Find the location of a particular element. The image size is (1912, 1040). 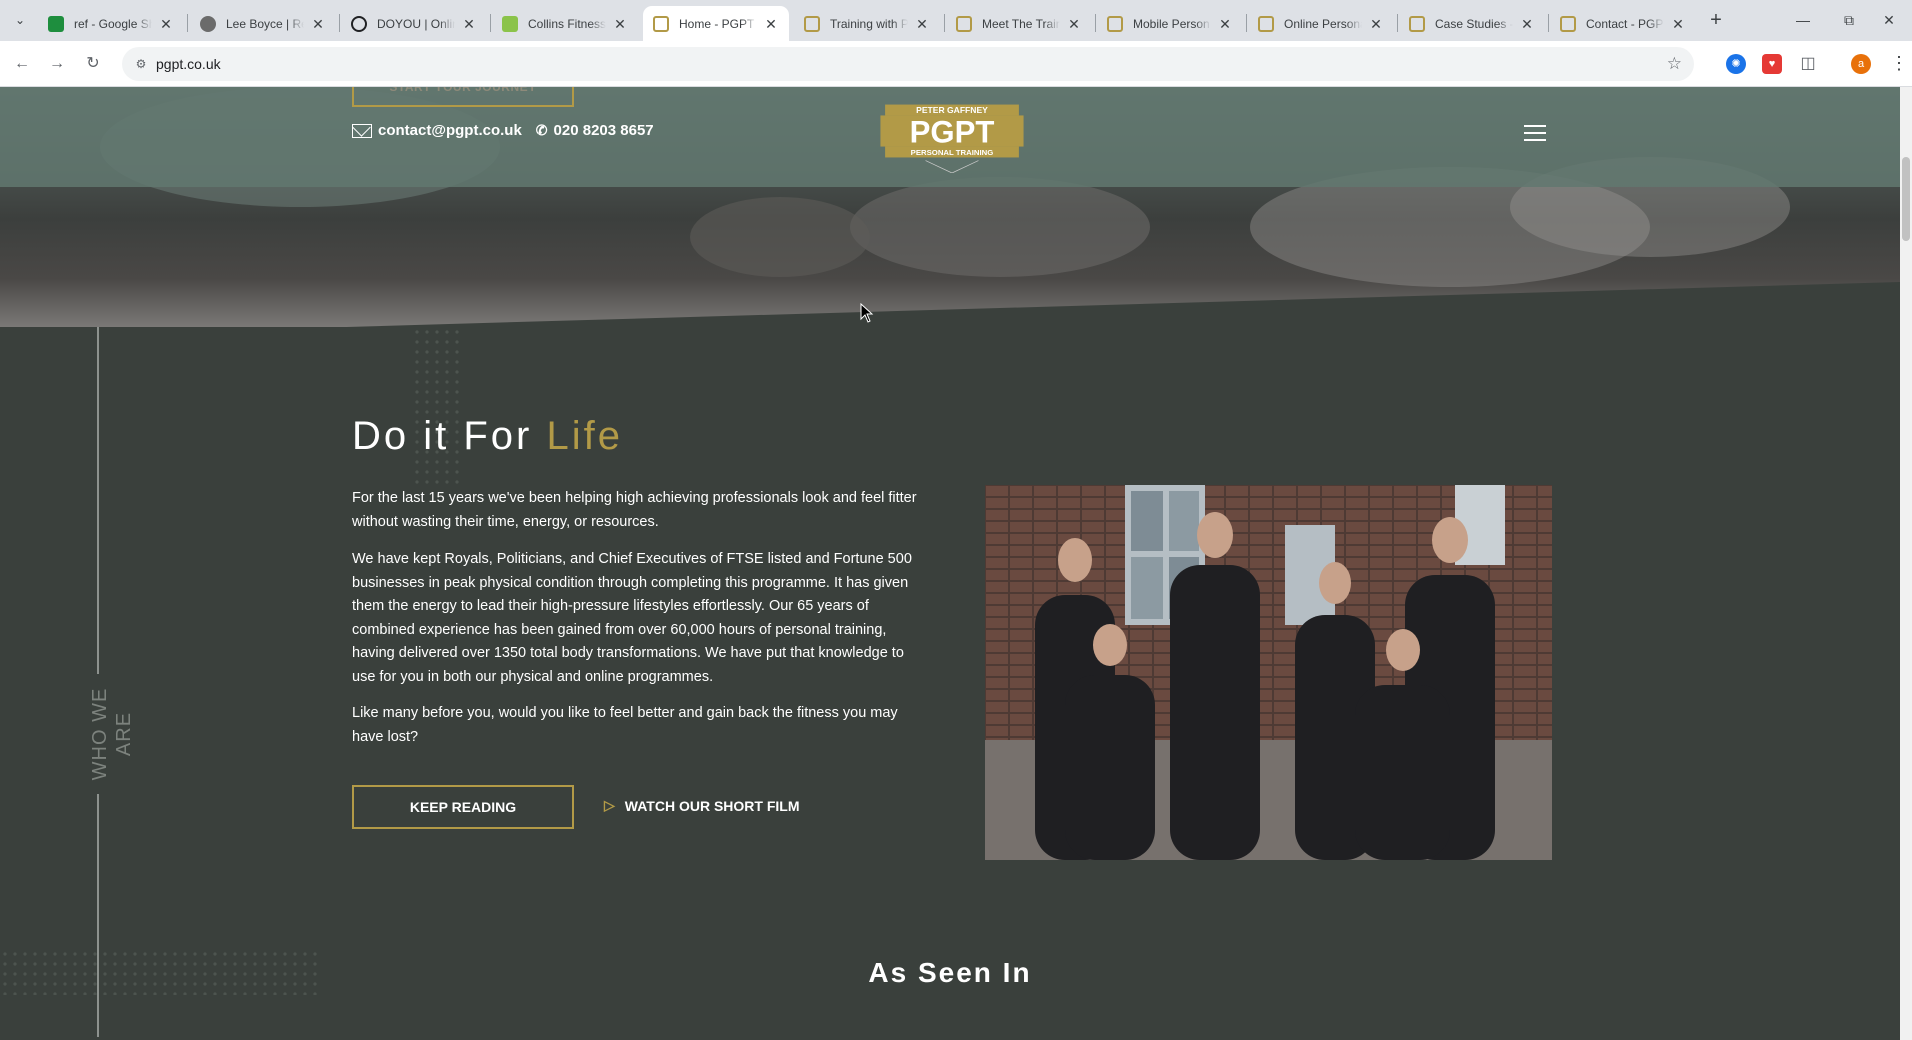

tab-lee-boyce: Lee Boyce | Rea ✕ is located at coordinates (263, 23).